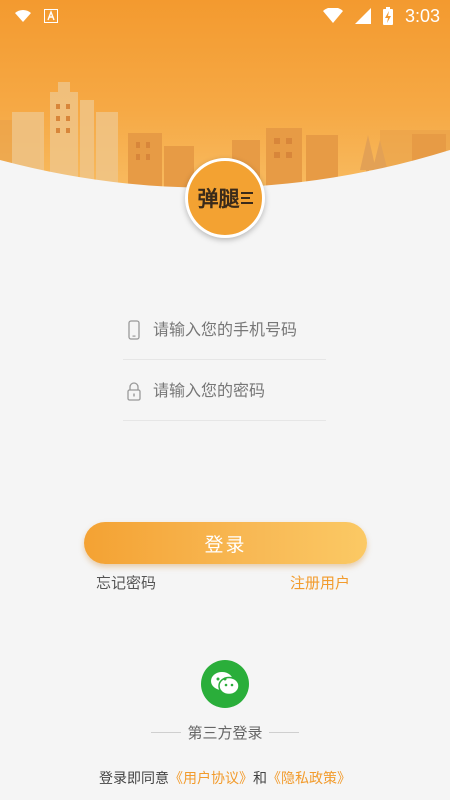 This screenshot has width=450, height=800. What do you see at coordinates (387, 16) in the screenshot?
I see `battery-charging-icon` at bounding box center [387, 16].